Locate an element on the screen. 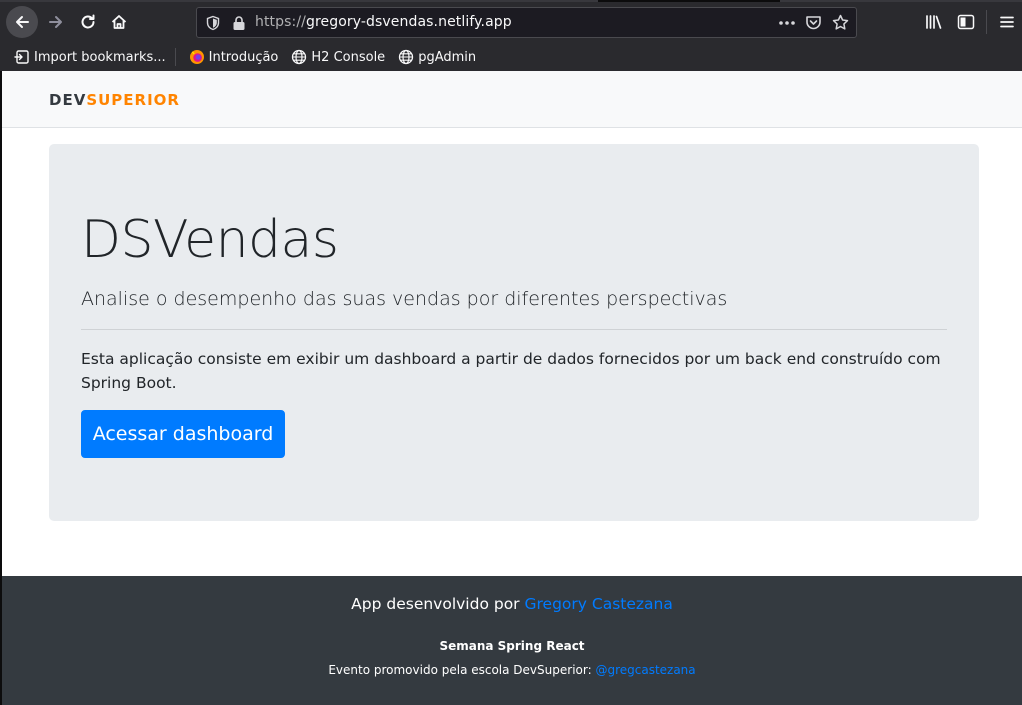 This screenshot has width=1022, height=705. library-icon is located at coordinates (934, 22).